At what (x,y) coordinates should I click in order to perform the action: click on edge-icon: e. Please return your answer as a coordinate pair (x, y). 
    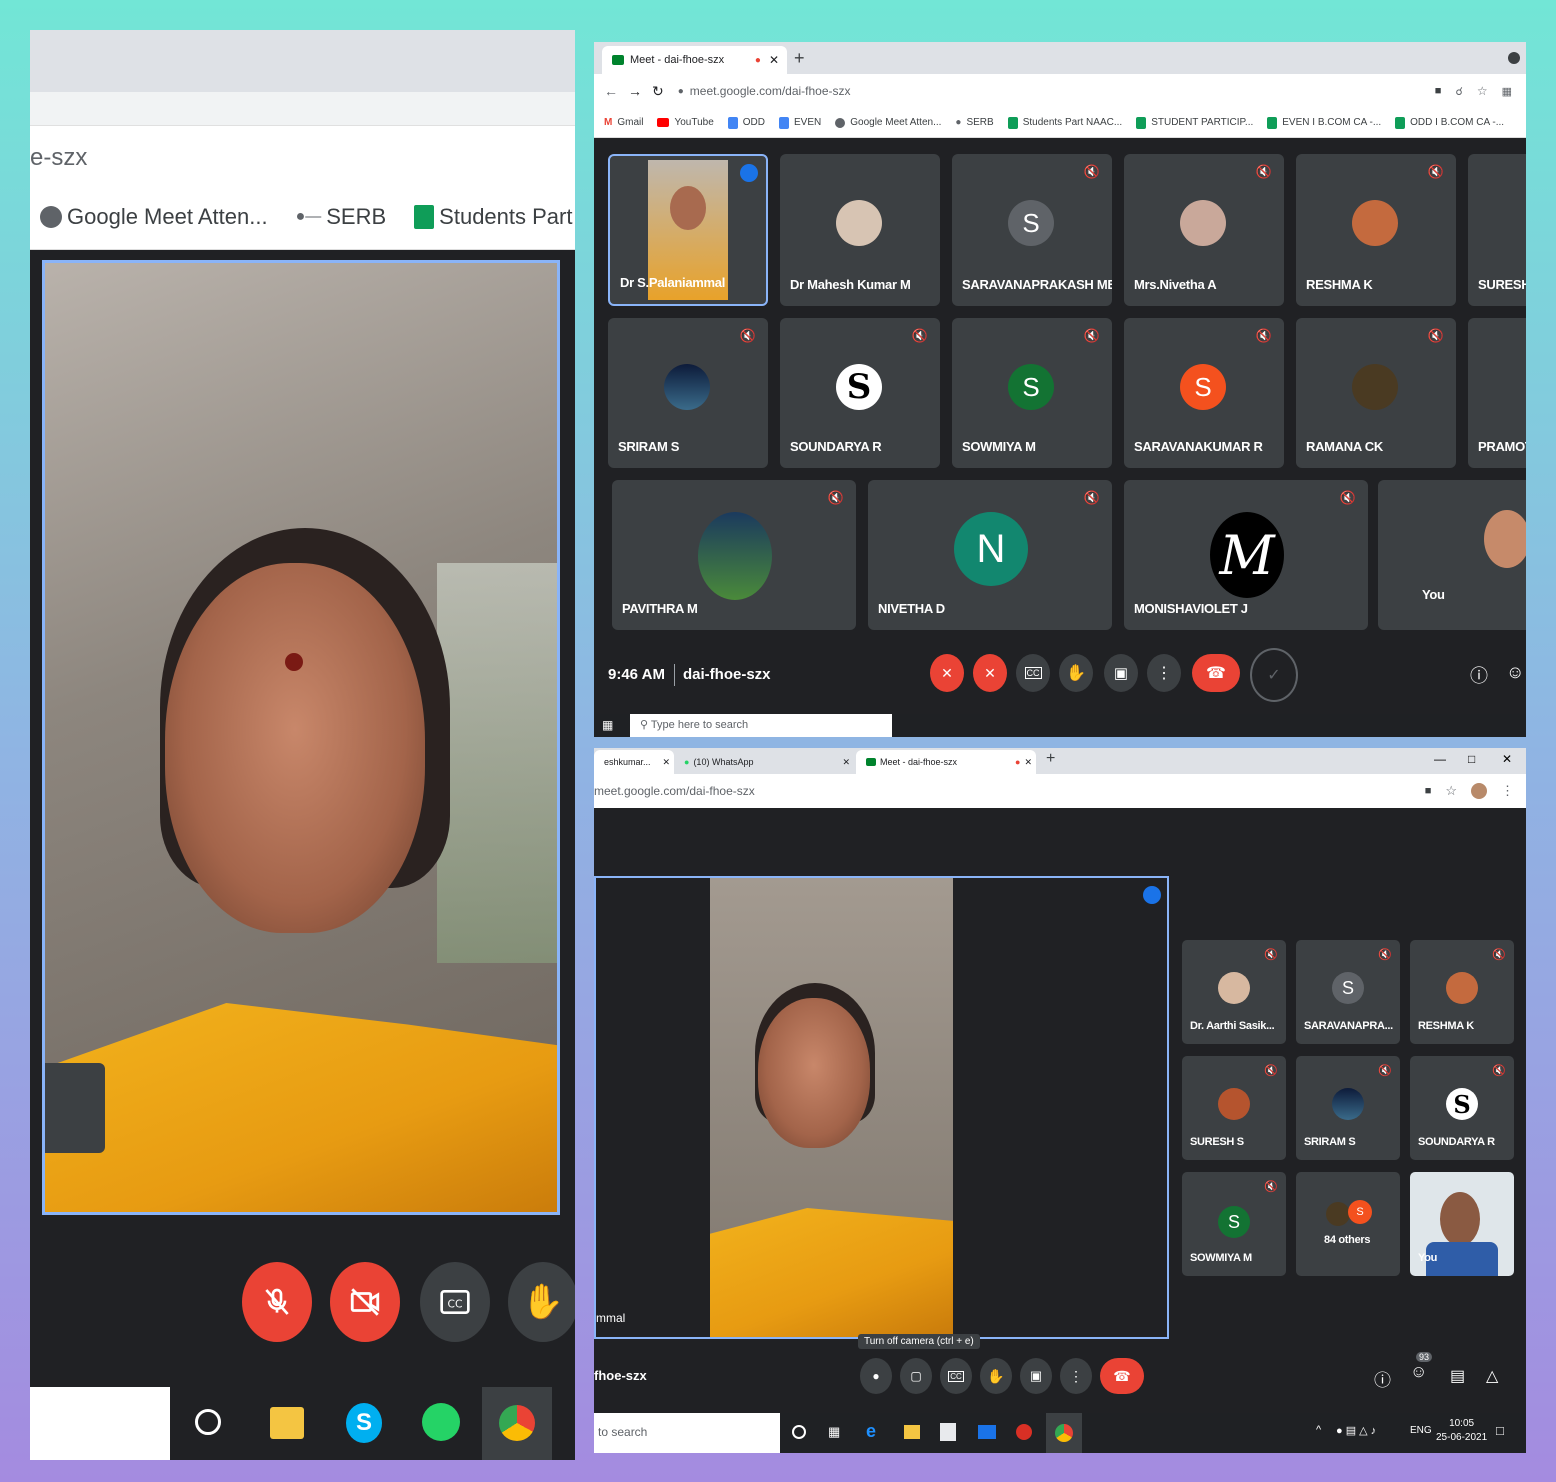
    Looking at the image, I should click on (871, 1431).